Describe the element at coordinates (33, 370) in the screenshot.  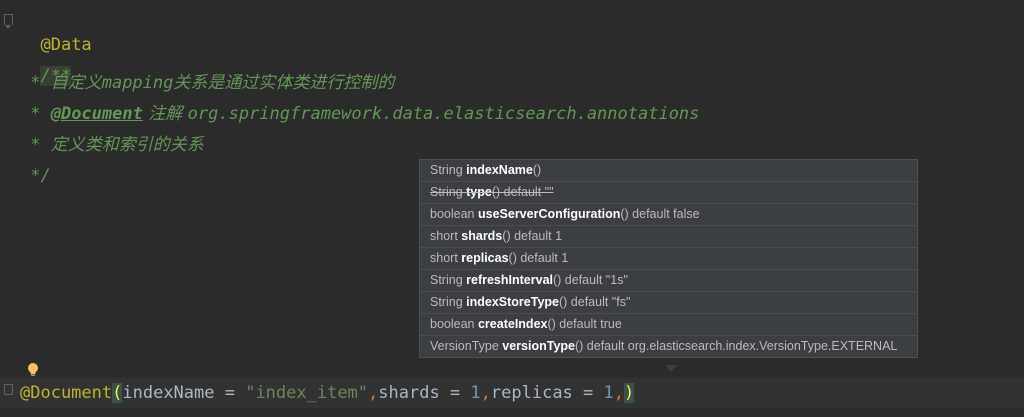
I see `lightbulb-icon` at that location.